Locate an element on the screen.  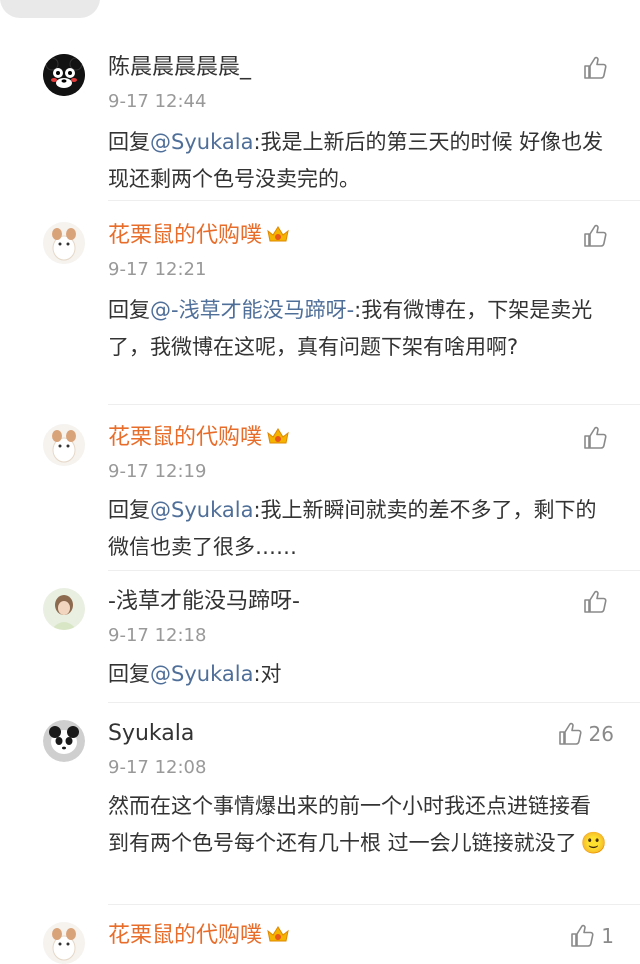
username: Syukala is located at coordinates (151, 734).